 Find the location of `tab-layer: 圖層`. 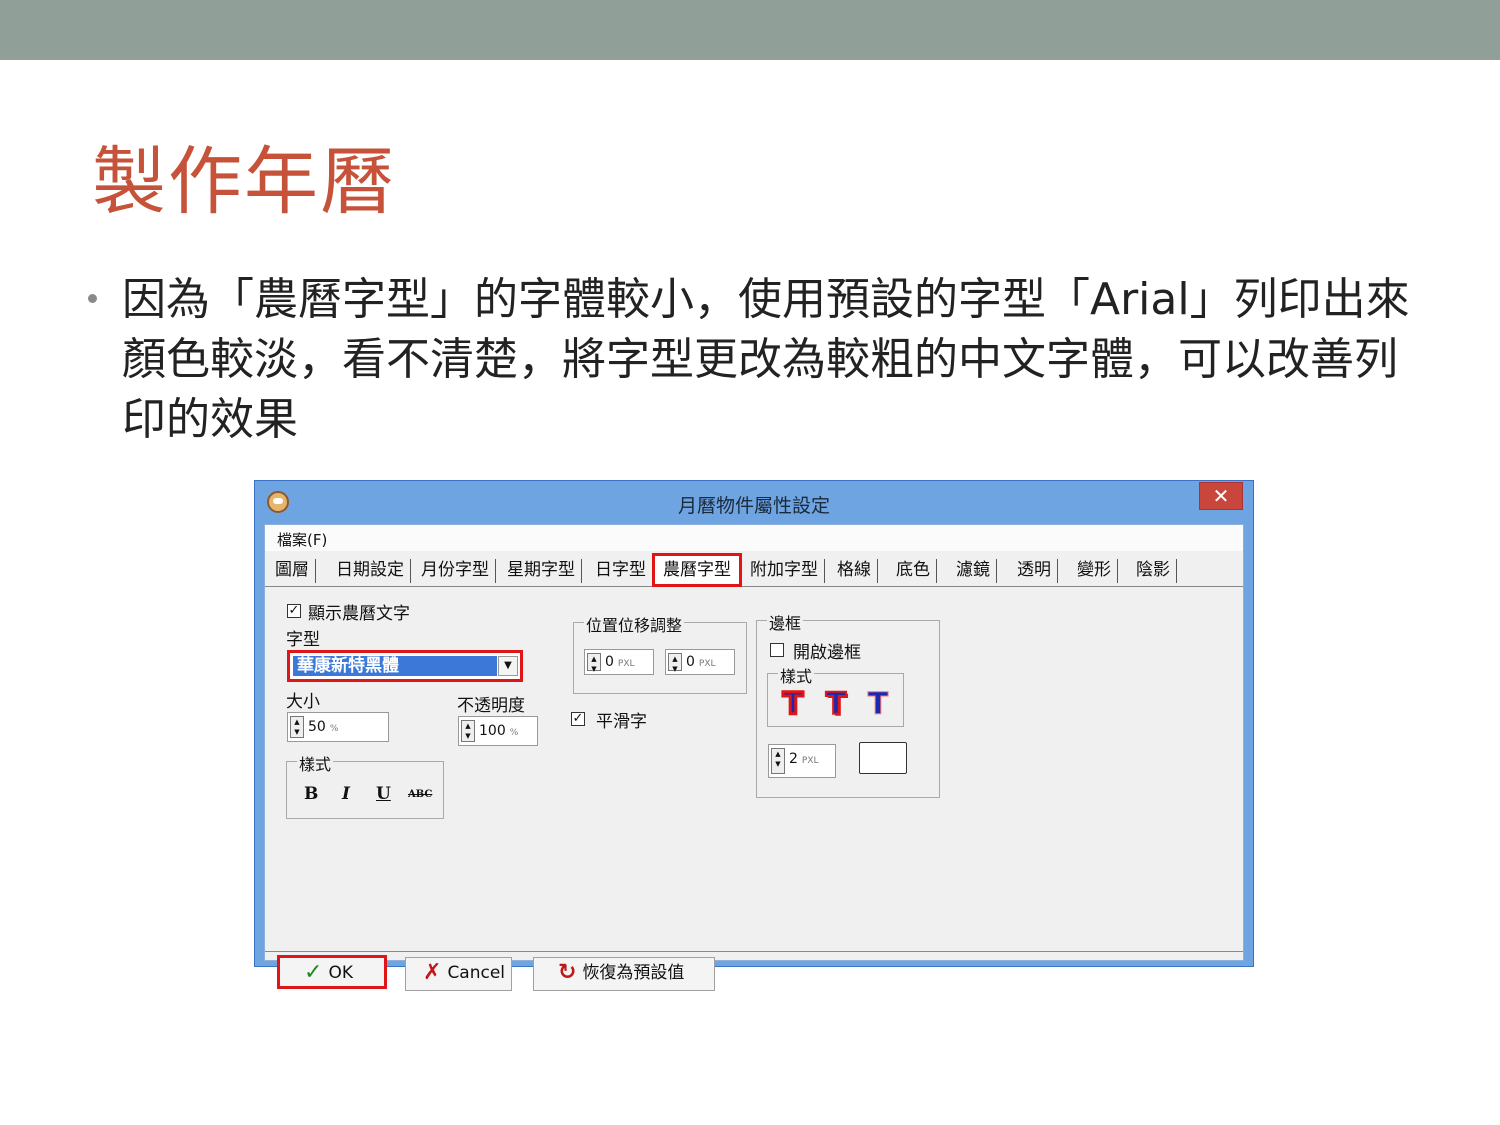

tab-layer: 圖層 is located at coordinates (295, 571).